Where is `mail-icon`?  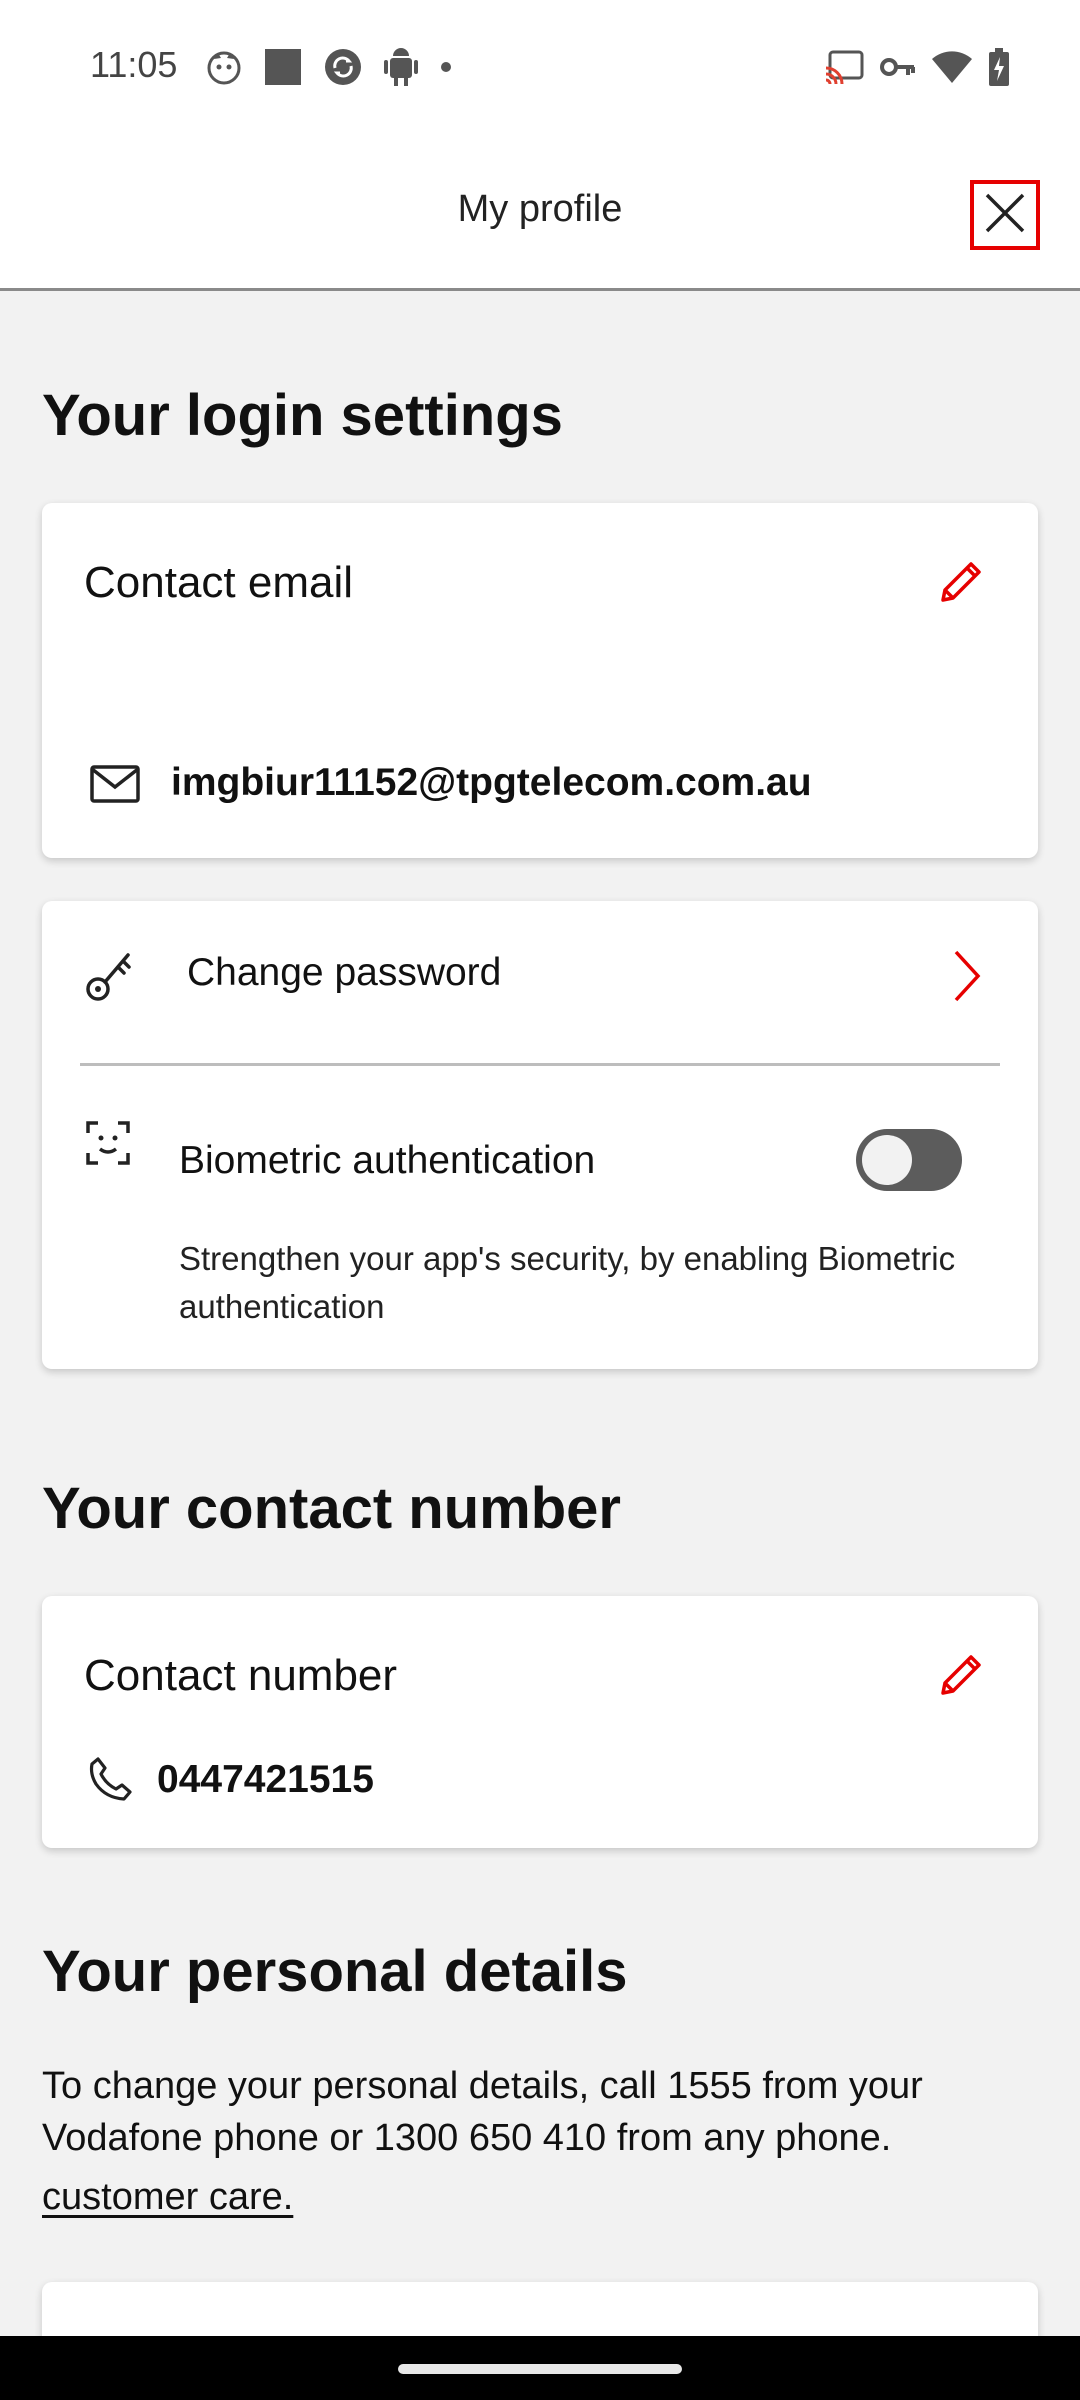 mail-icon is located at coordinates (115, 786).